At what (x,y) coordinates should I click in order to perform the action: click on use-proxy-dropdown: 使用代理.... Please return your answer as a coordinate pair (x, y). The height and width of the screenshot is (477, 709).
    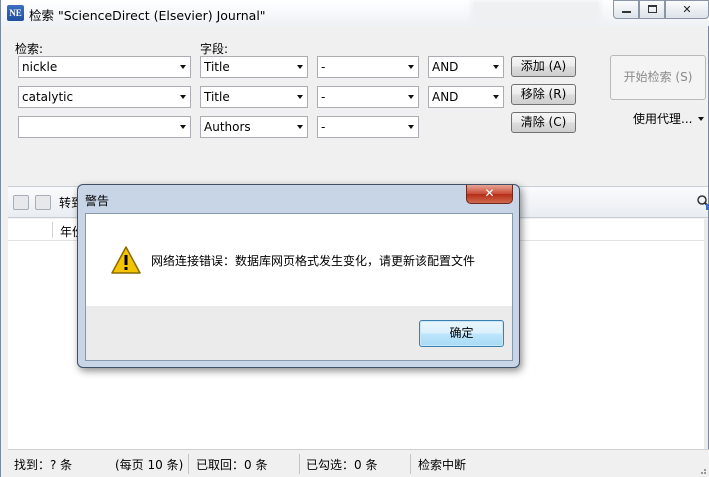
    Looking at the image, I should click on (662, 118).